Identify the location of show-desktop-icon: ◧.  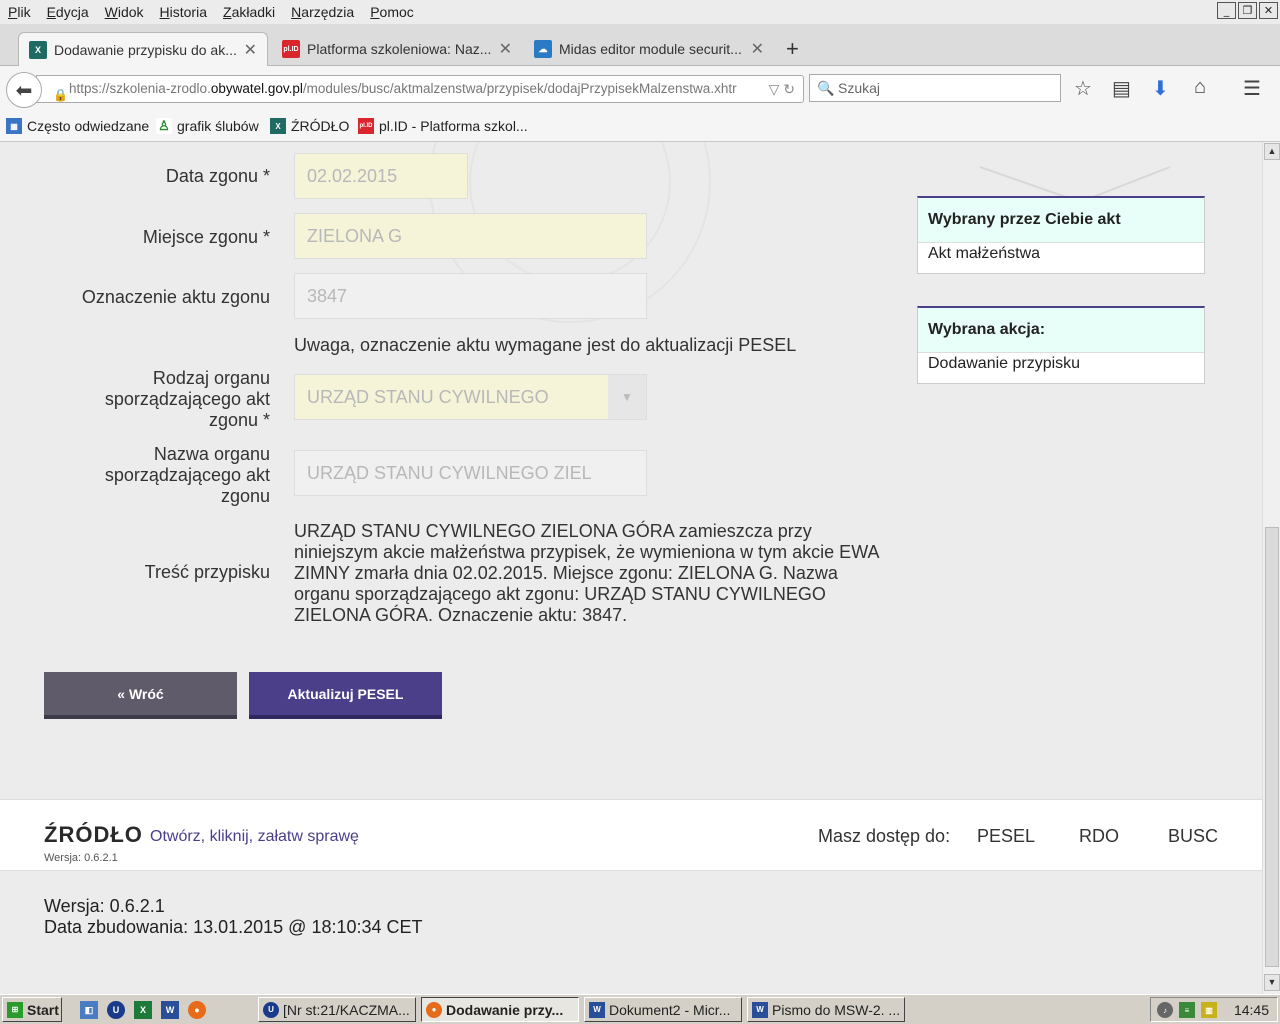
(89, 1010).